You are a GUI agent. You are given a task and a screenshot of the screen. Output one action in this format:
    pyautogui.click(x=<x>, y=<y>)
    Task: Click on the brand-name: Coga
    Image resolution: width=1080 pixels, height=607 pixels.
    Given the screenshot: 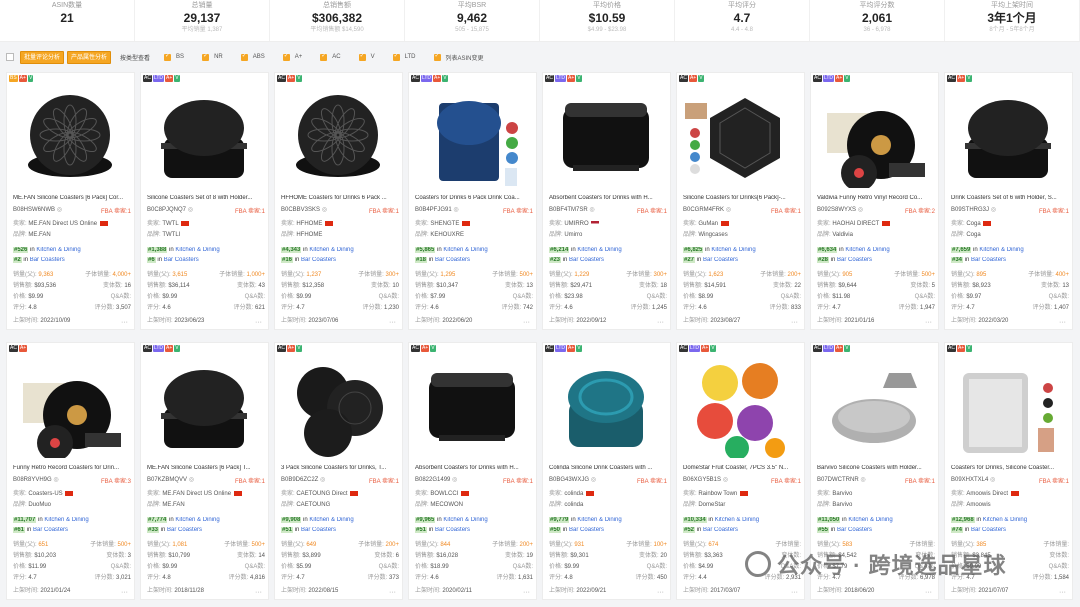 What is the action you would take?
    pyautogui.click(x=973, y=235)
    